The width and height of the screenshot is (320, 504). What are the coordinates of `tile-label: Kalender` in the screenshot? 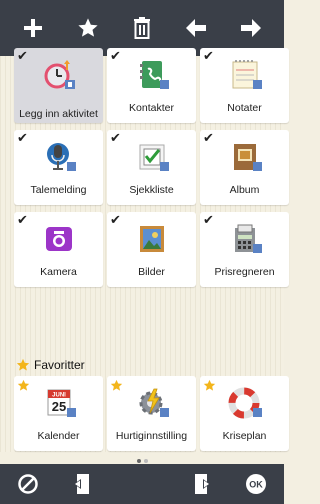 It's located at (58, 436).